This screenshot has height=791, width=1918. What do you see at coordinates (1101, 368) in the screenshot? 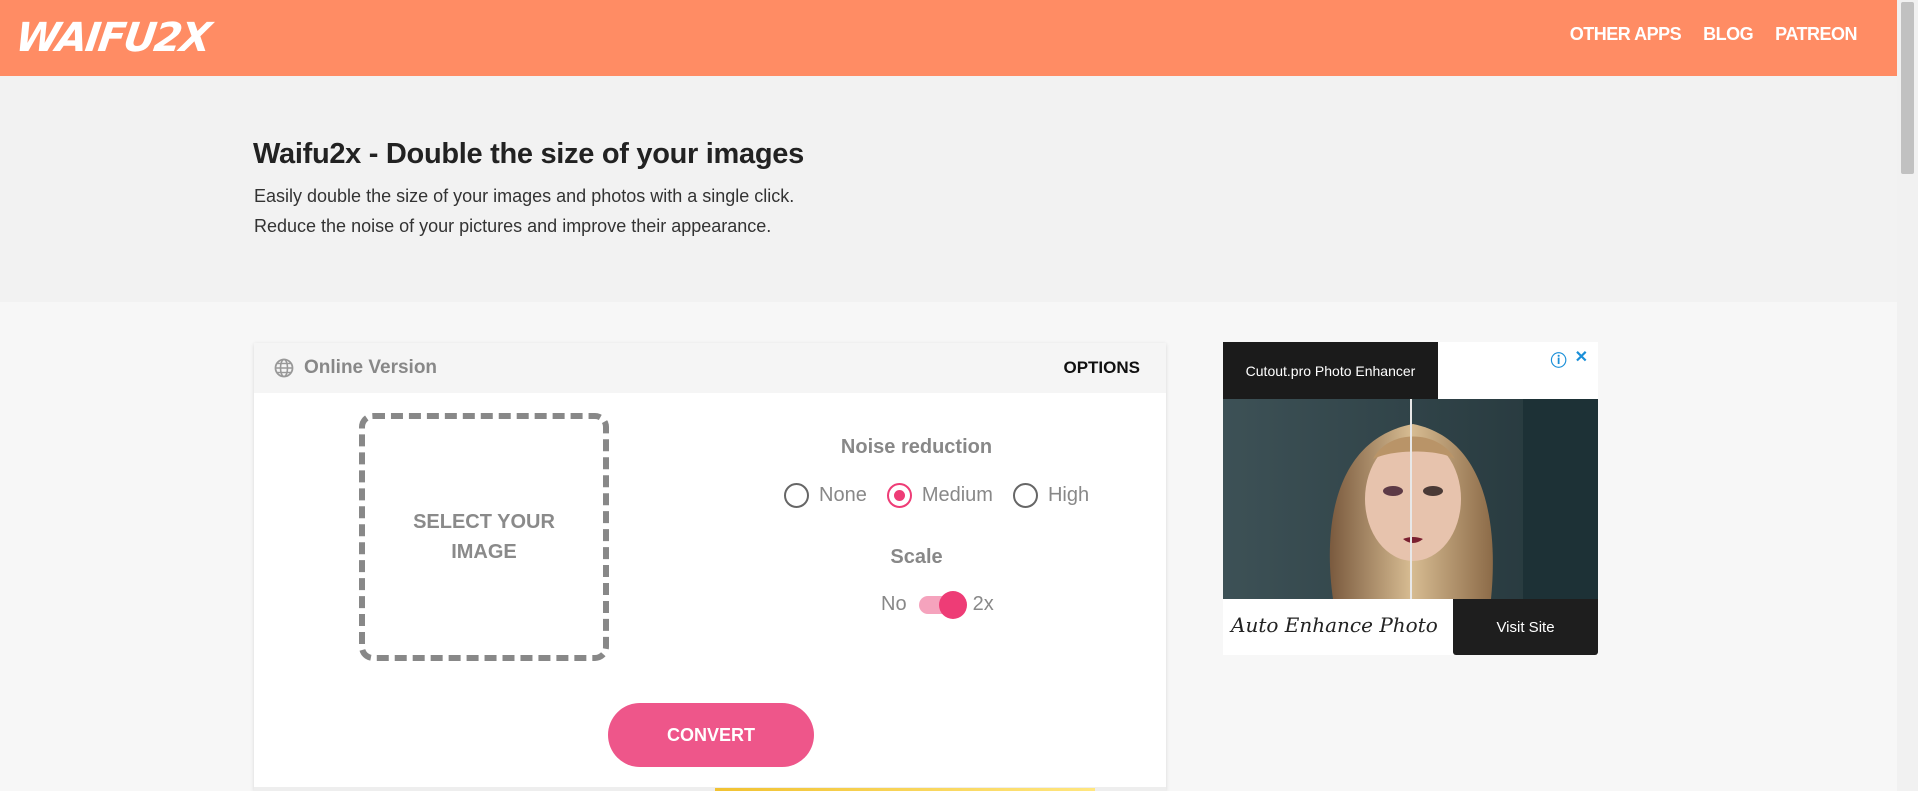
I see `options-button: OPTIONS` at bounding box center [1101, 368].